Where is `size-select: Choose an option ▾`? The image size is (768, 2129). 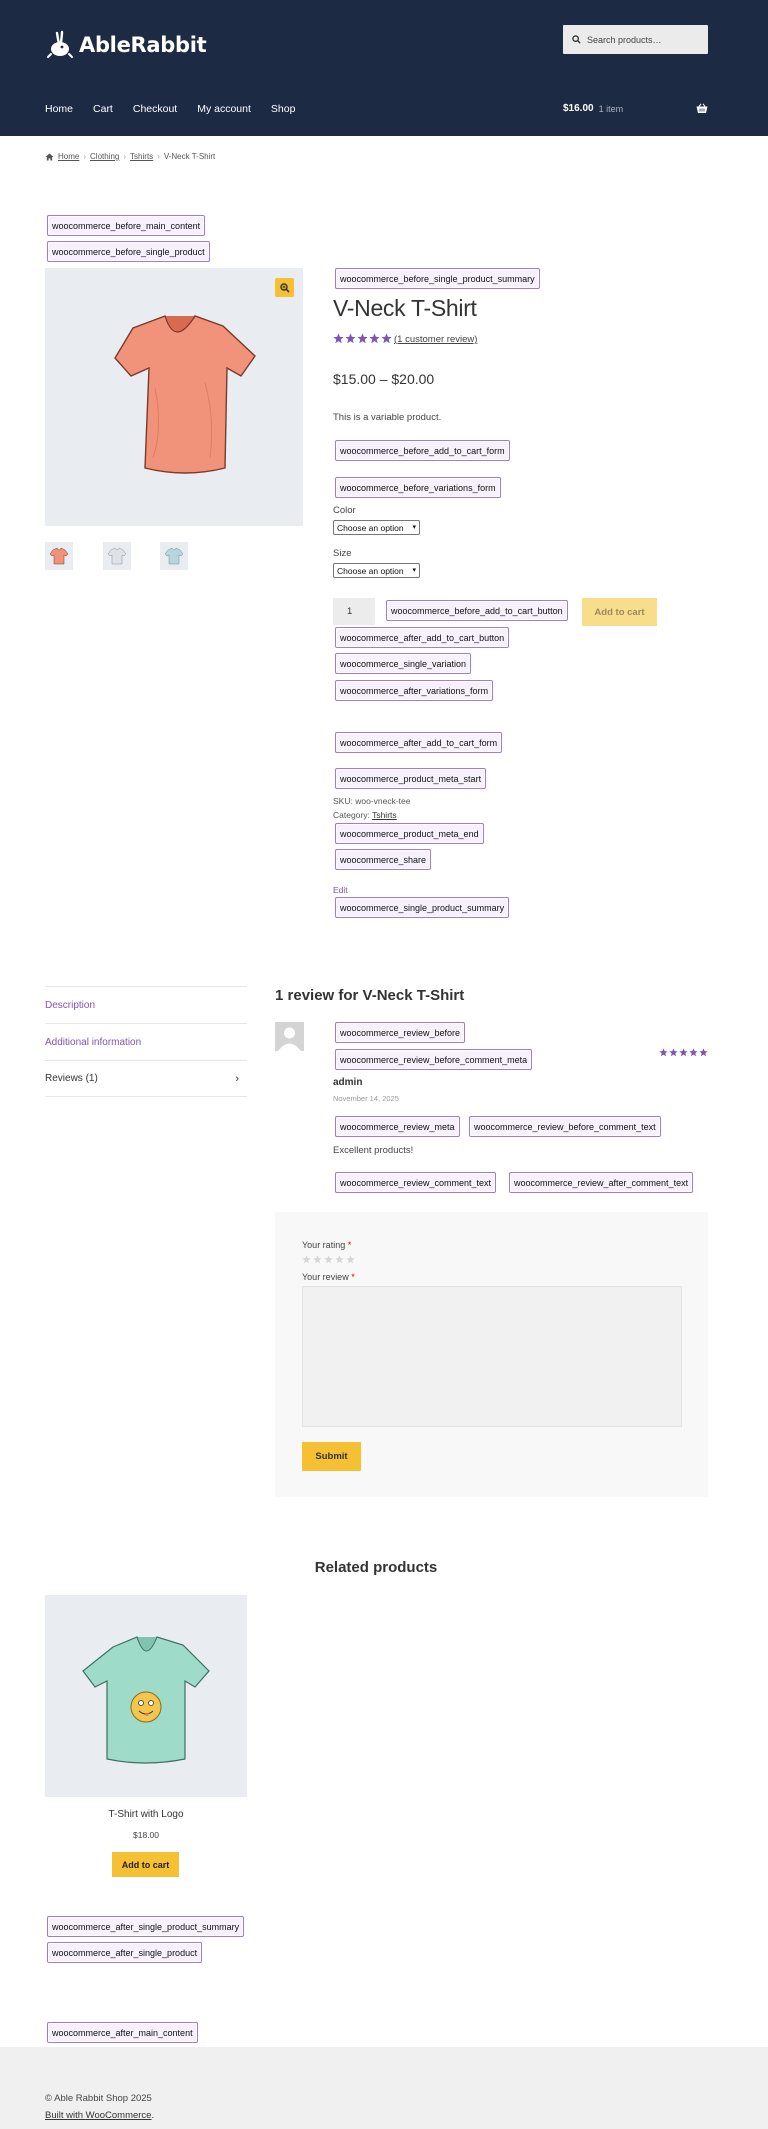 size-select: Choose an option ▾ is located at coordinates (376, 570).